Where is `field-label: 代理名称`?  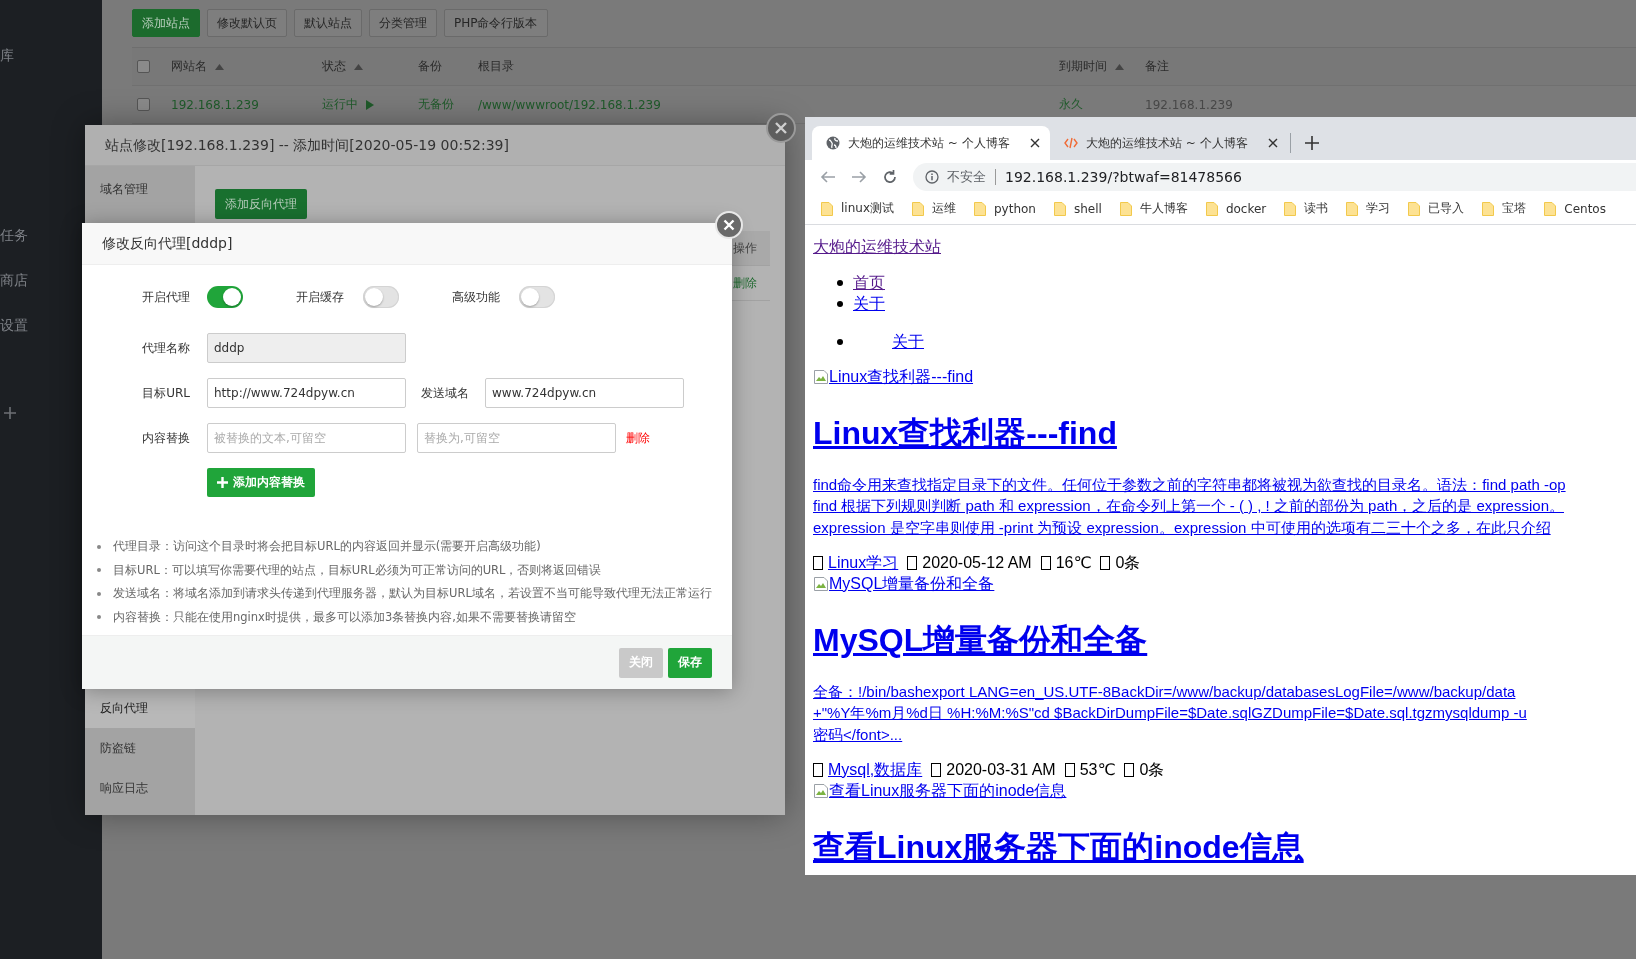 field-label: 代理名称 is located at coordinates (165, 348).